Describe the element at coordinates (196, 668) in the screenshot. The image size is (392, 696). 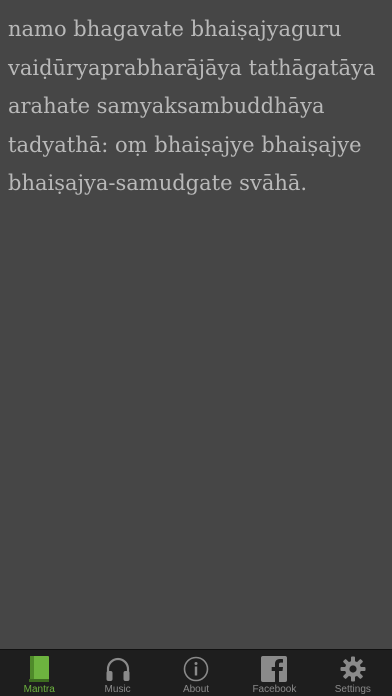
I see `info-icon` at that location.